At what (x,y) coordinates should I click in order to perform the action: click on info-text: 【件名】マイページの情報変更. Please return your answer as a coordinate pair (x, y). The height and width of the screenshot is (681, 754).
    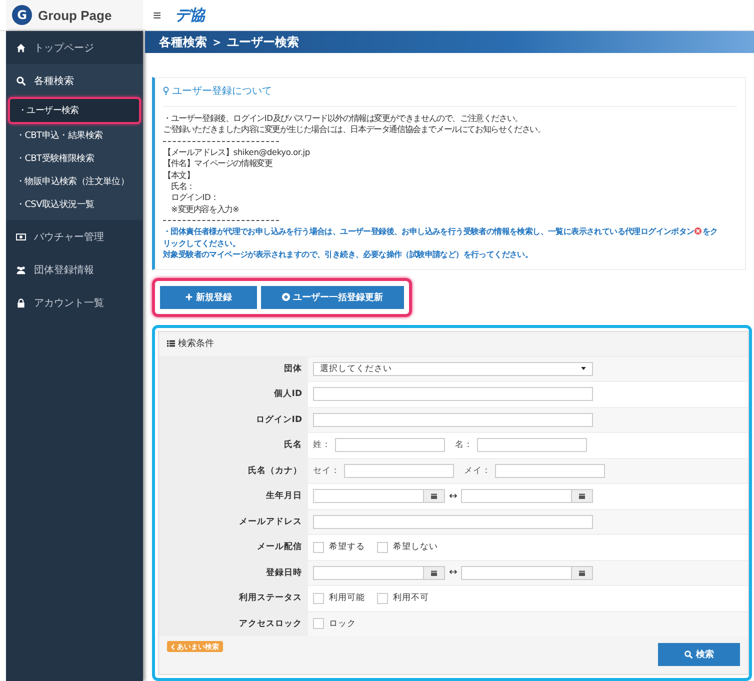
    Looking at the image, I should click on (217, 163).